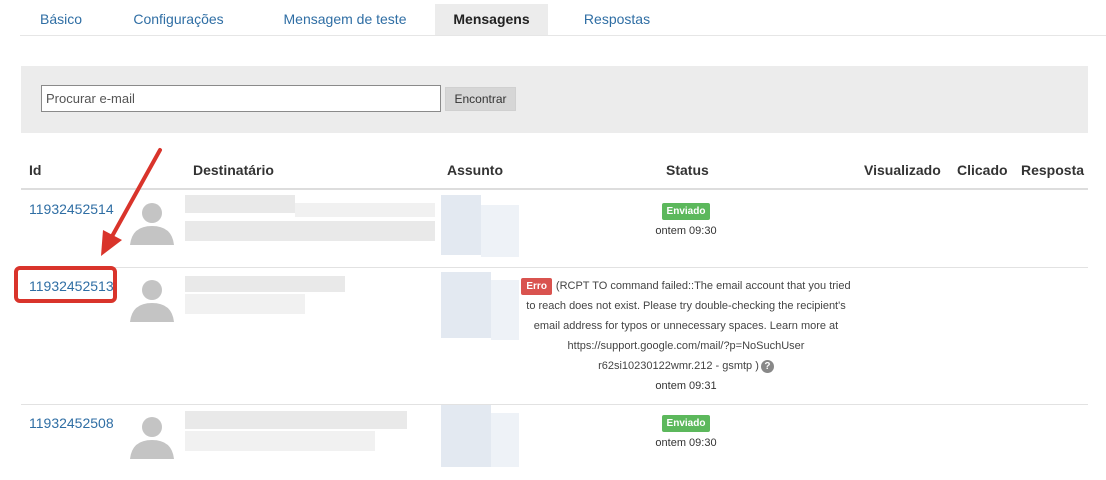  I want to click on annotation-highlight-box, so click(65, 284).